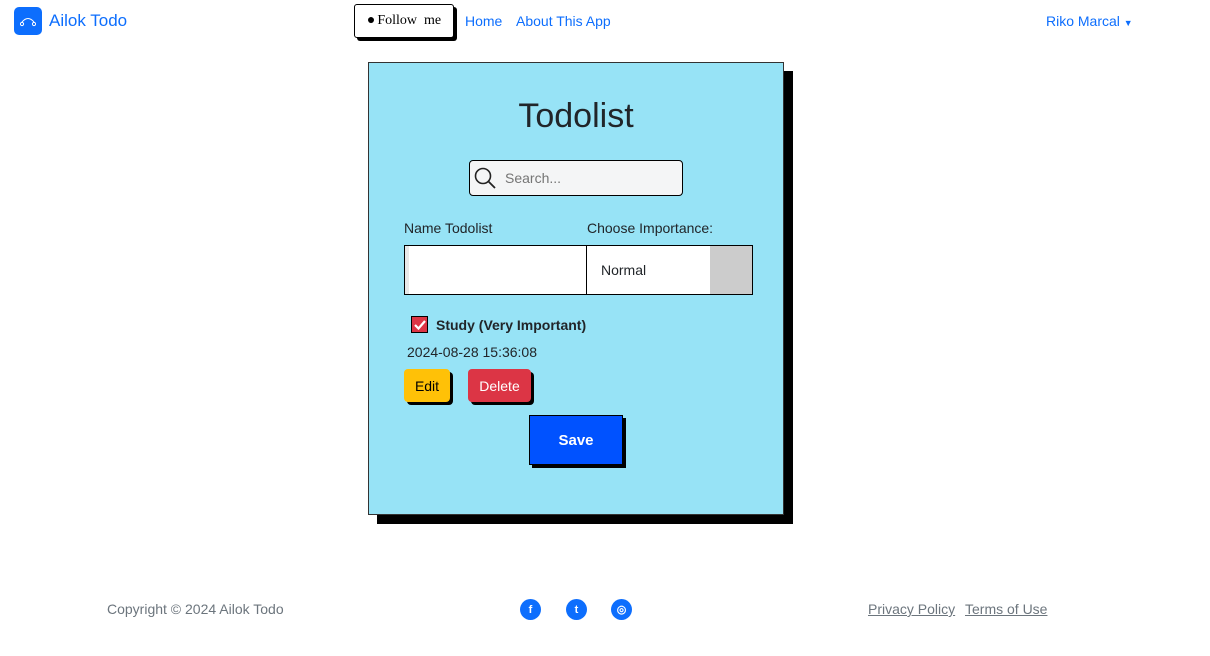  I want to click on search-box, so click(576, 178).